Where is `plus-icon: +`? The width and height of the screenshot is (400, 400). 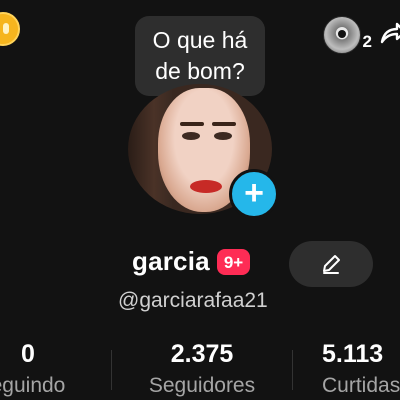 plus-icon: + is located at coordinates (254, 192).